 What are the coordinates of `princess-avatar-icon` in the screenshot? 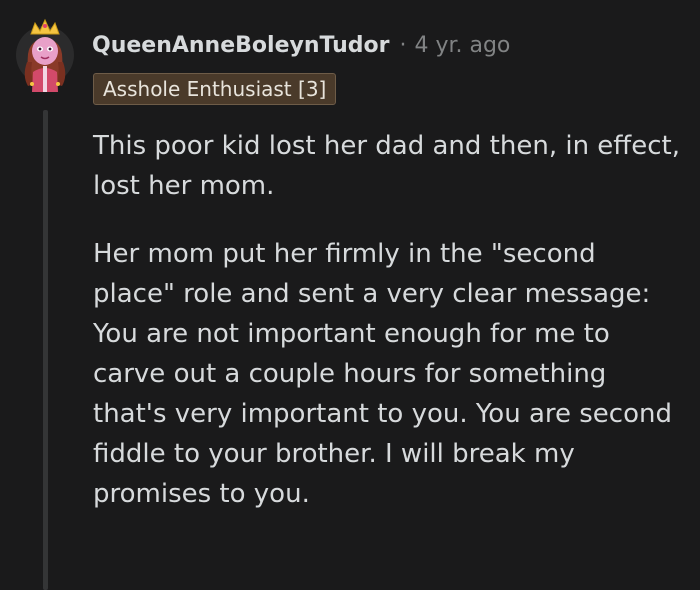 It's located at (45, 55).